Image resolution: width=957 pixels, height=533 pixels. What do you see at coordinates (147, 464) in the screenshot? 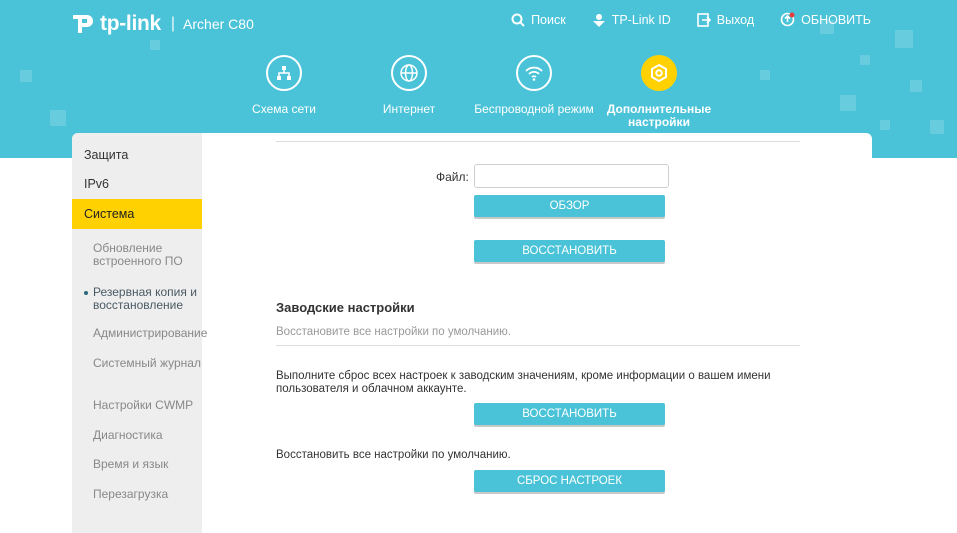
I see `sidebar-sub-time: Время и язык` at bounding box center [147, 464].